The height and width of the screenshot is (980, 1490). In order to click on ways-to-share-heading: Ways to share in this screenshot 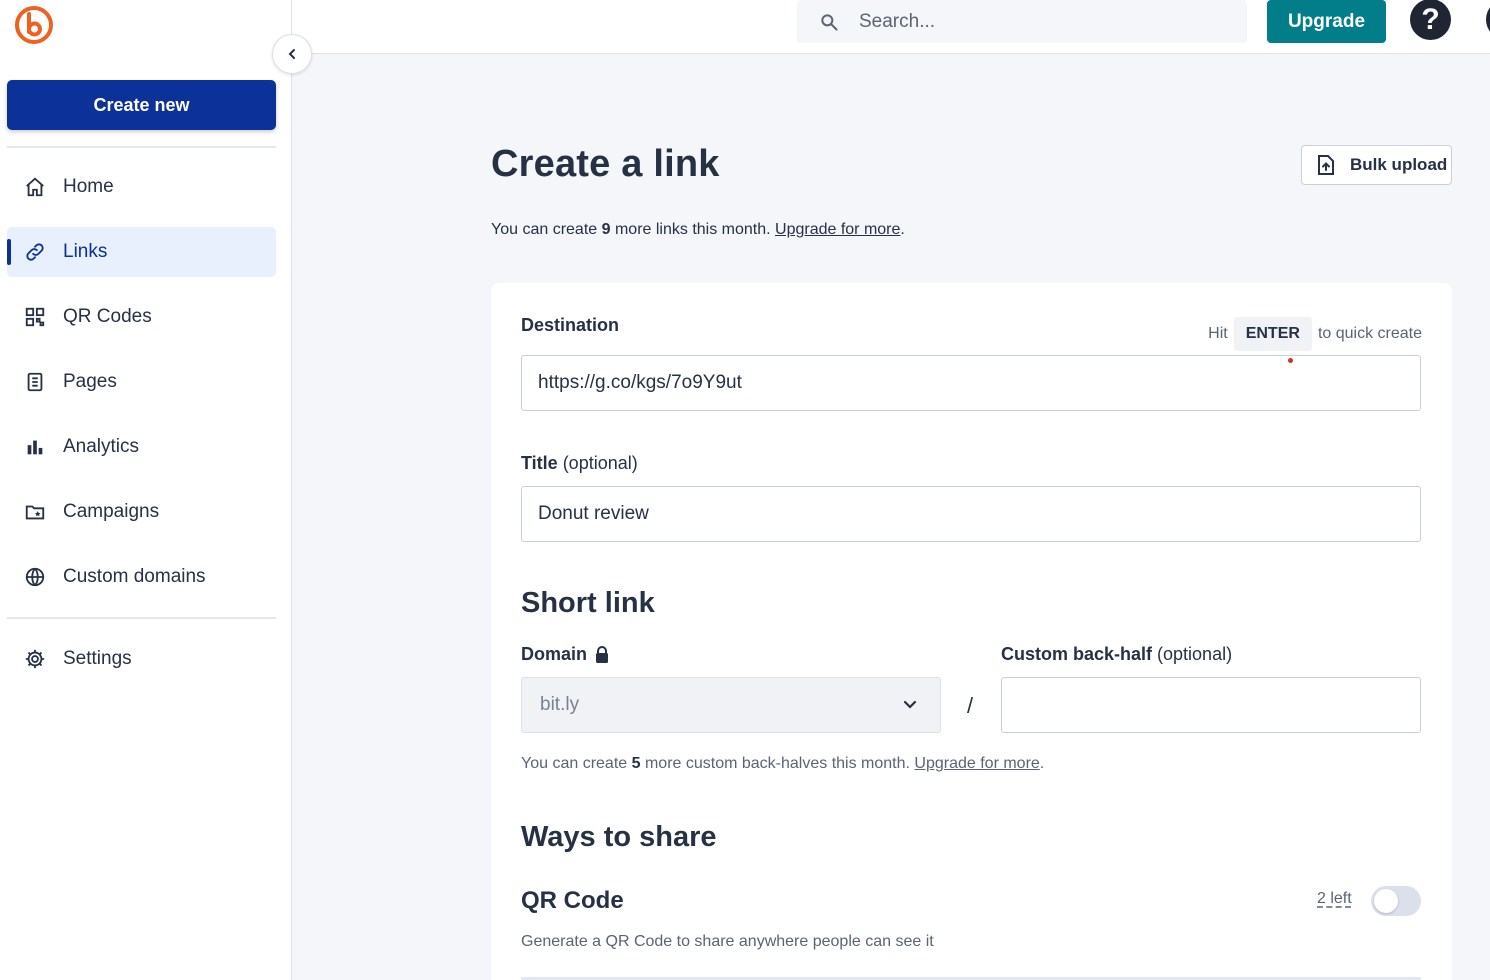, I will do `click(619, 837)`.